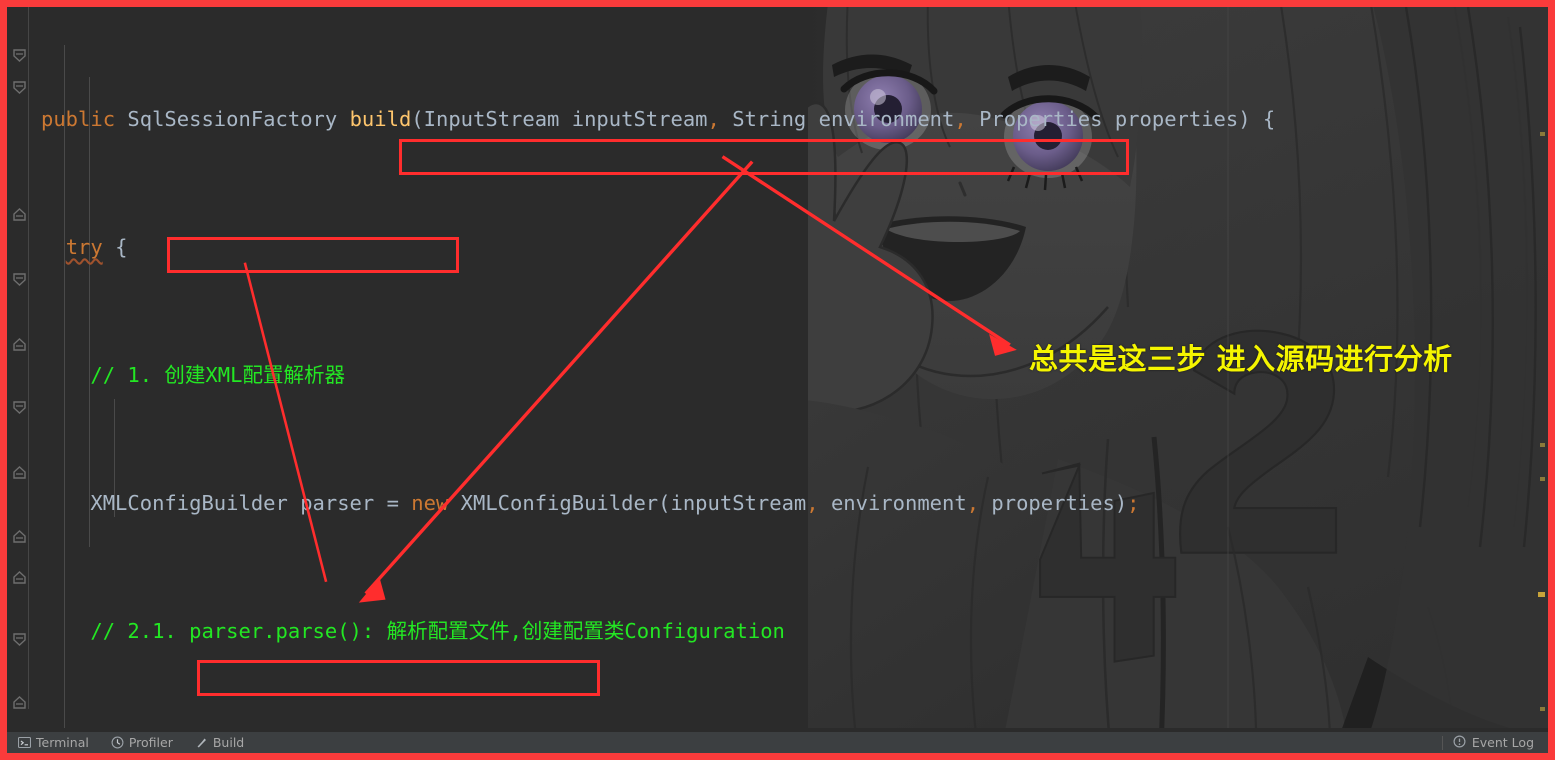  What do you see at coordinates (1459, 742) in the screenshot?
I see `event-log-icon` at bounding box center [1459, 742].